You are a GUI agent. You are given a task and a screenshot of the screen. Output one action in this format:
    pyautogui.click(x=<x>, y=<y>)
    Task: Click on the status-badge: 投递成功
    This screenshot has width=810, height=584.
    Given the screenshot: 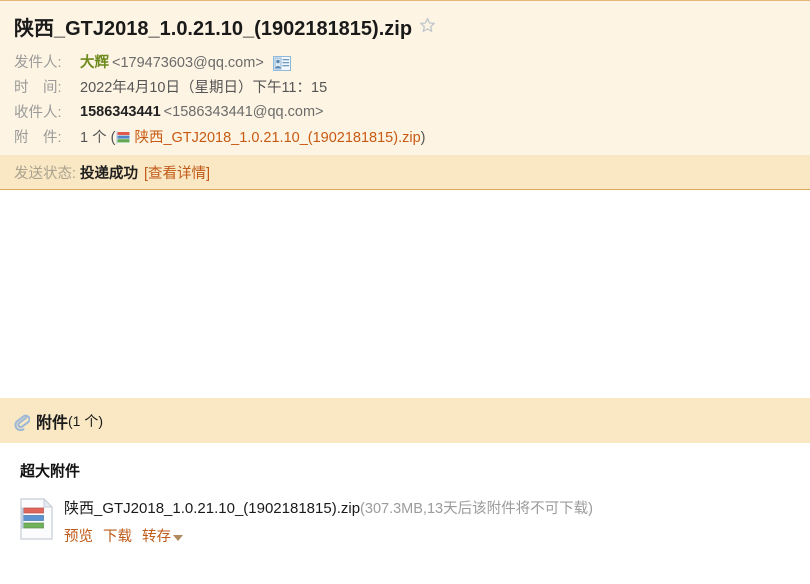 What is the action you would take?
    pyautogui.click(x=109, y=173)
    